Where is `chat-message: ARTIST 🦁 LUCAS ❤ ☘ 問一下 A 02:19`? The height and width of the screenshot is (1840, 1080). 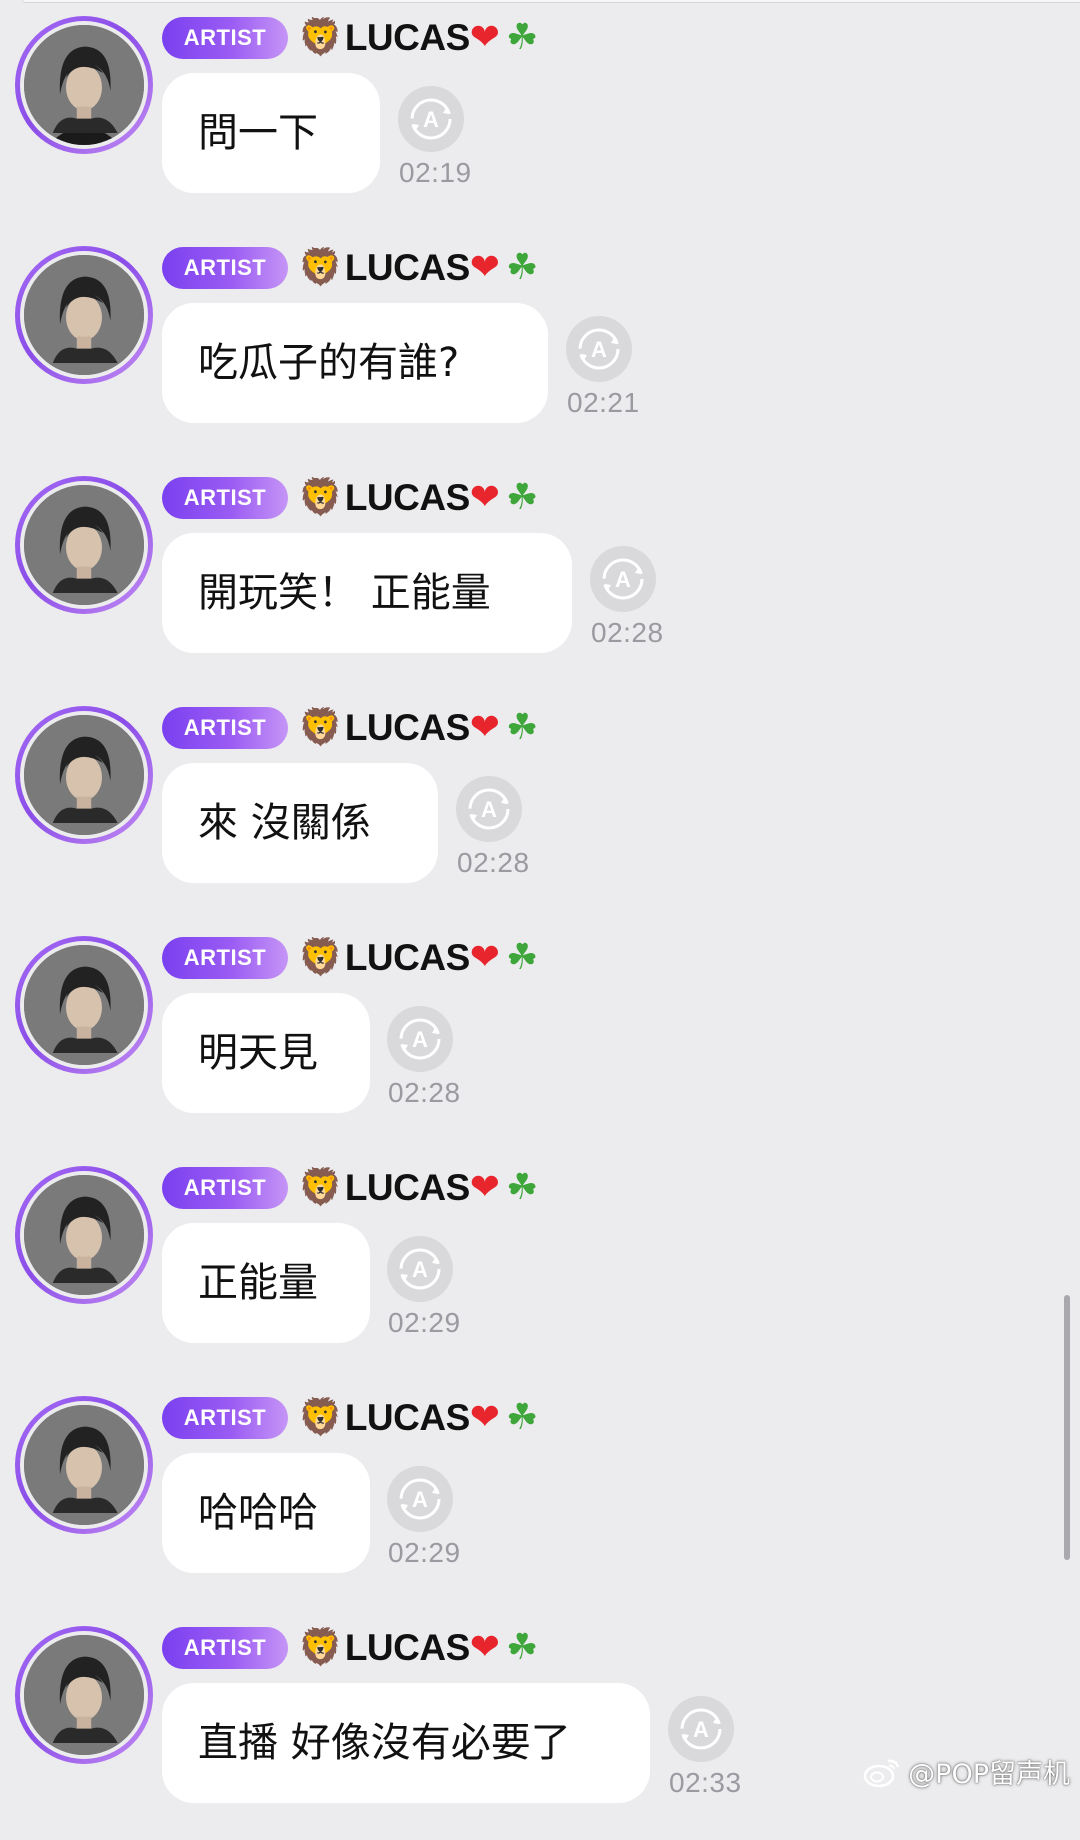
chat-message: ARTIST 🦁 LUCAS ❤ ☘ 問一下 A 02:19 is located at coordinates (540, 115).